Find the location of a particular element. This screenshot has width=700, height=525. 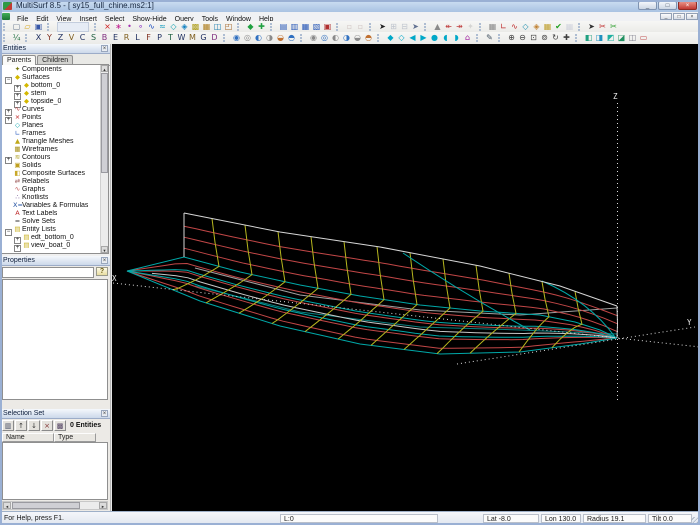

mdi-minimize-button: _ is located at coordinates (666, 16).